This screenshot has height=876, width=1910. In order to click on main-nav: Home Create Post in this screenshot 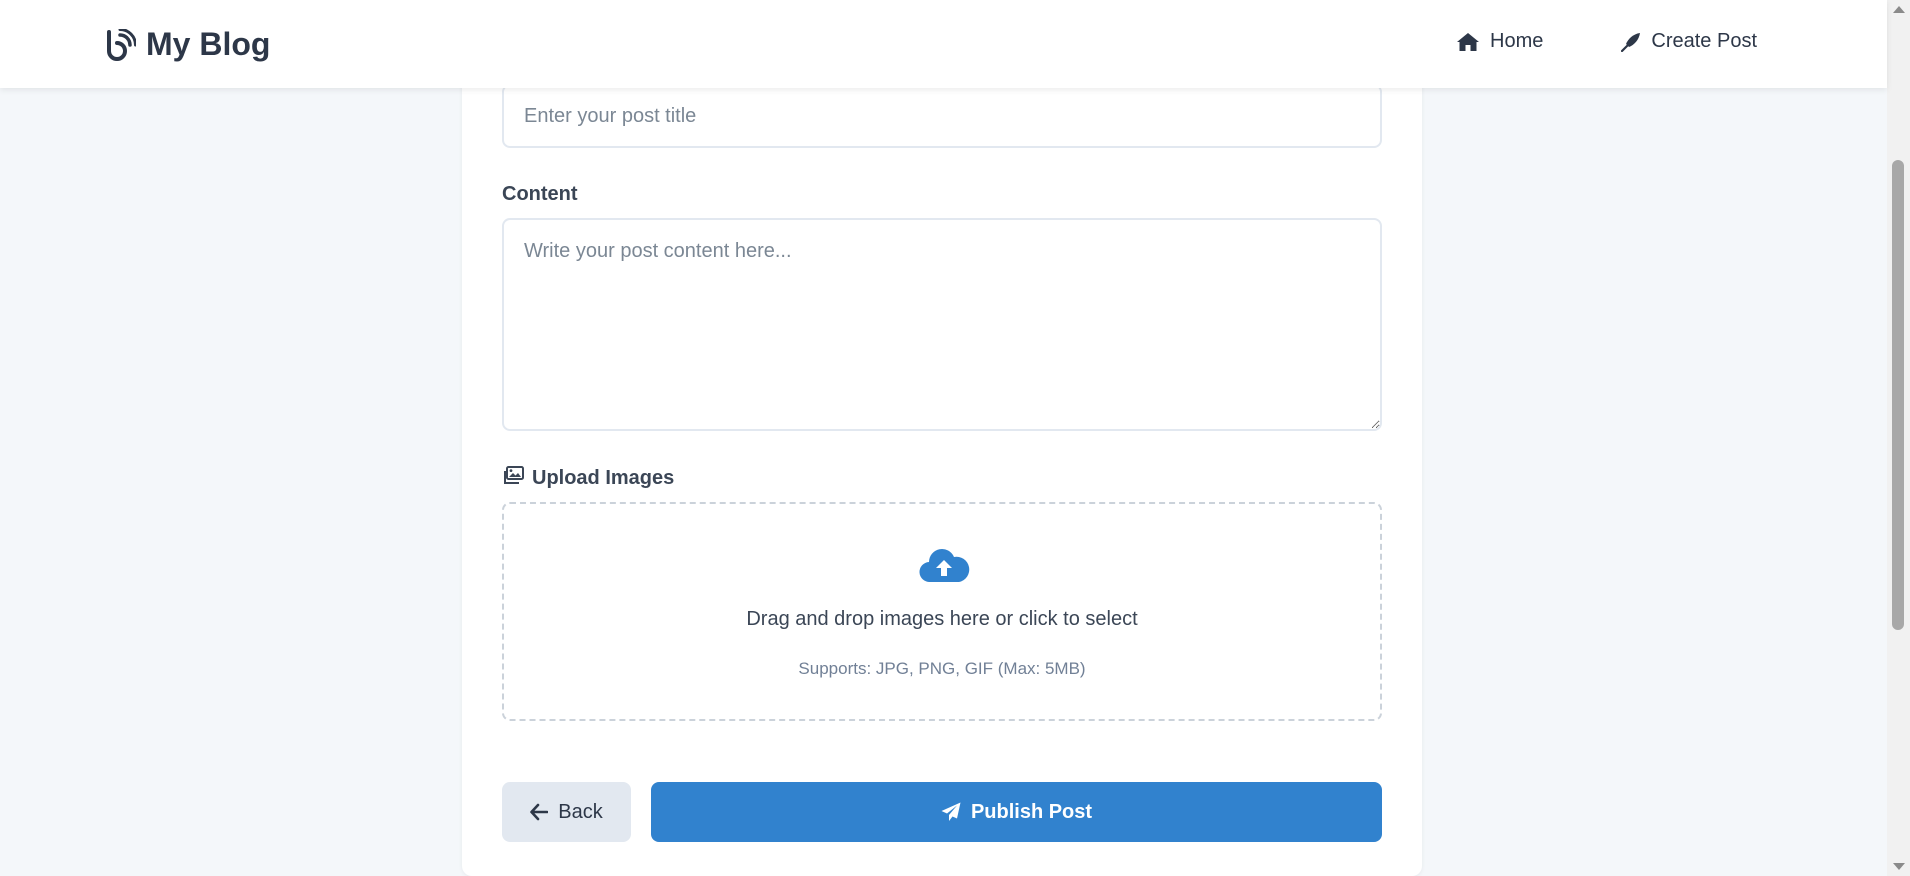, I will do `click(1606, 41)`.